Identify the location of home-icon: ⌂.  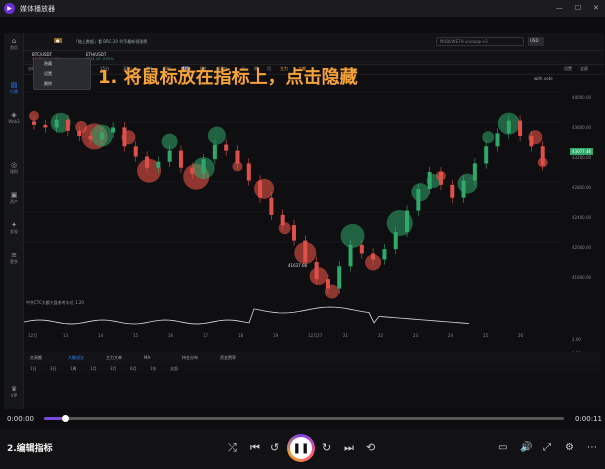
(14, 41).